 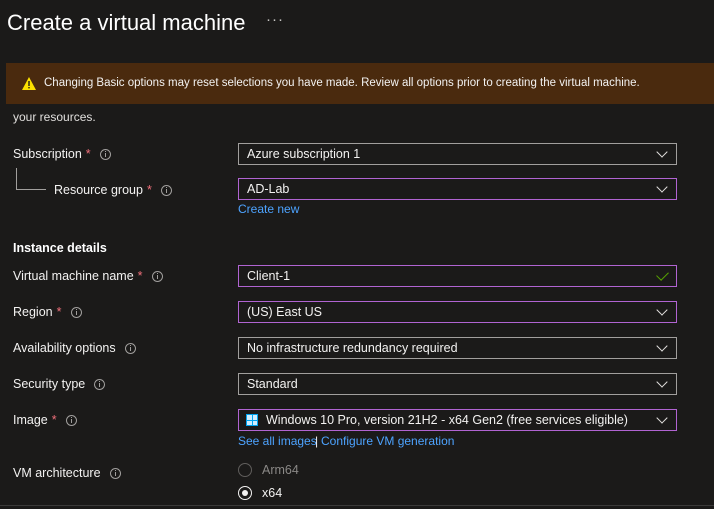 I want to click on divider, so click(x=357, y=505).